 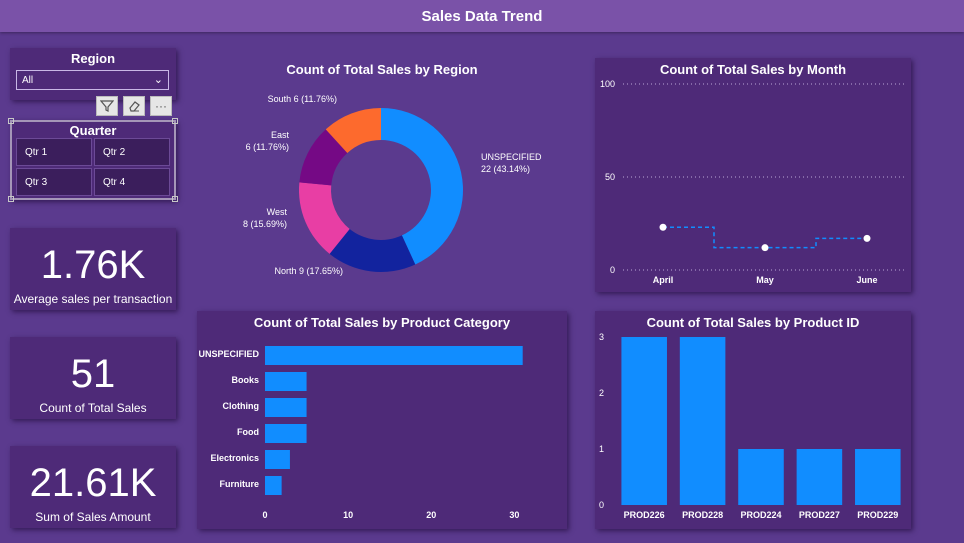 I want to click on donut-label: South 6 (11.76%), so click(x=302, y=99).